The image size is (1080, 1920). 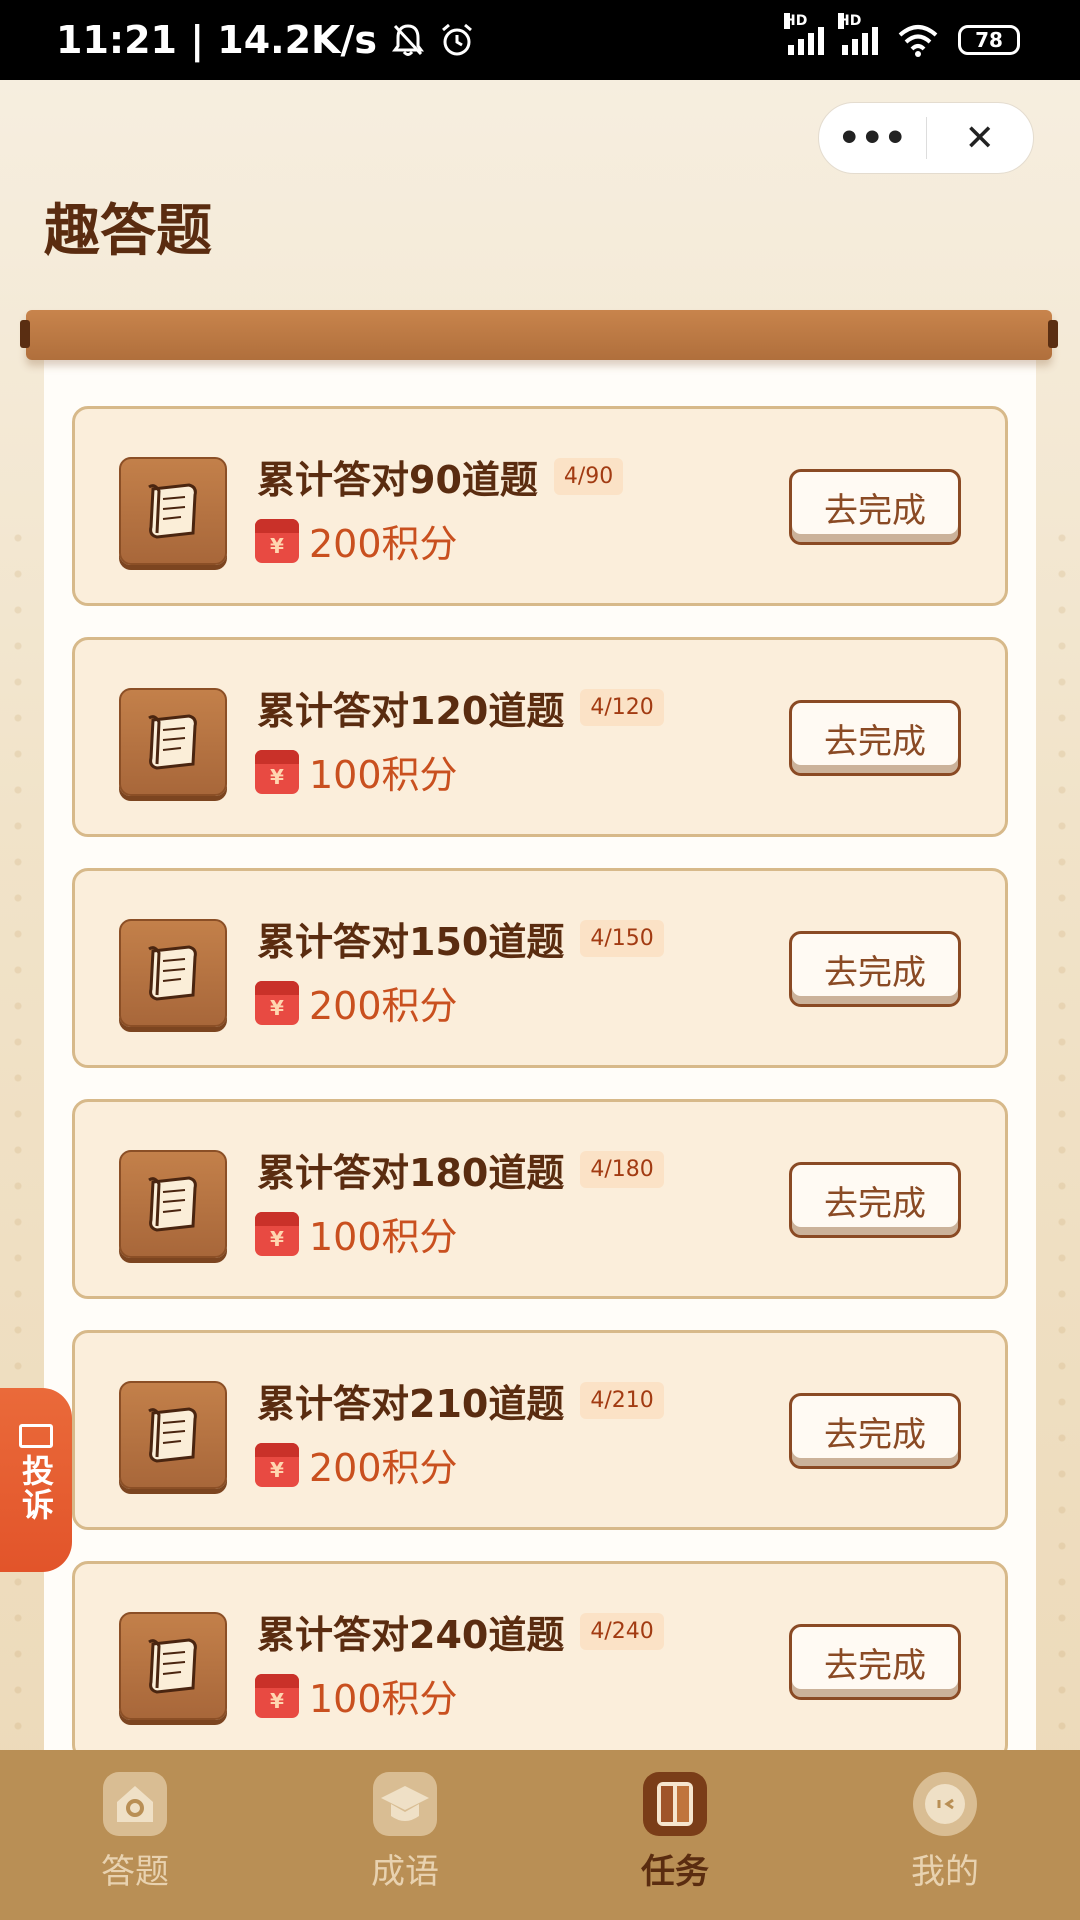 I want to click on page-title: 趣答题, so click(x=128, y=231).